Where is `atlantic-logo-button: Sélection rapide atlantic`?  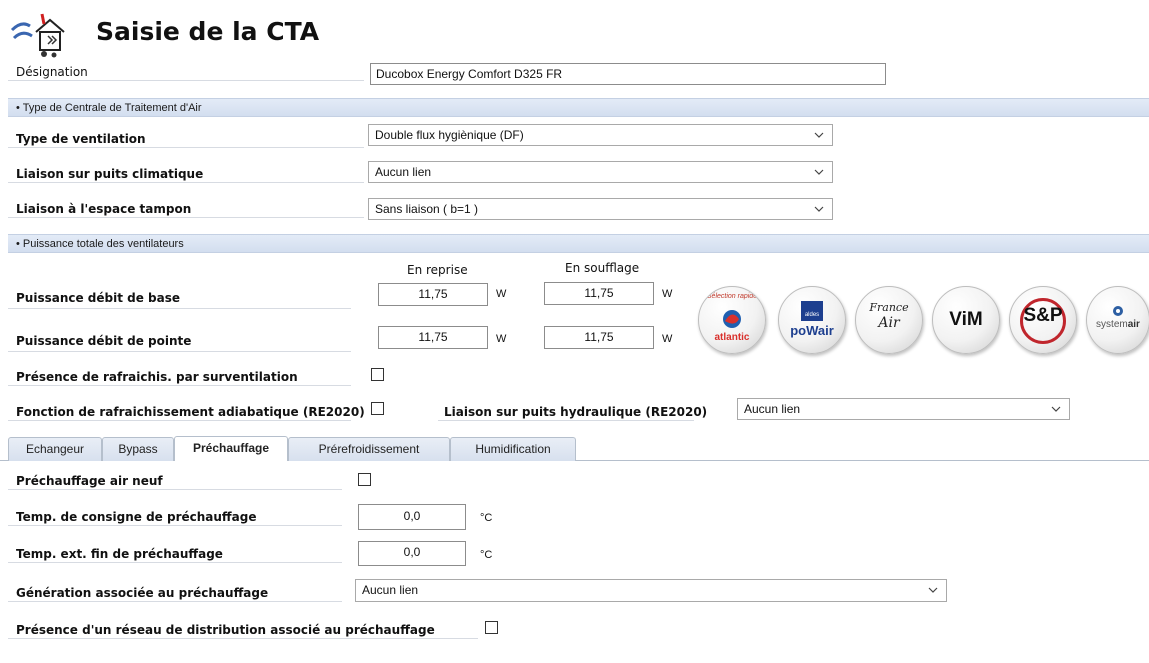
atlantic-logo-button: Sélection rapide atlantic is located at coordinates (732, 320).